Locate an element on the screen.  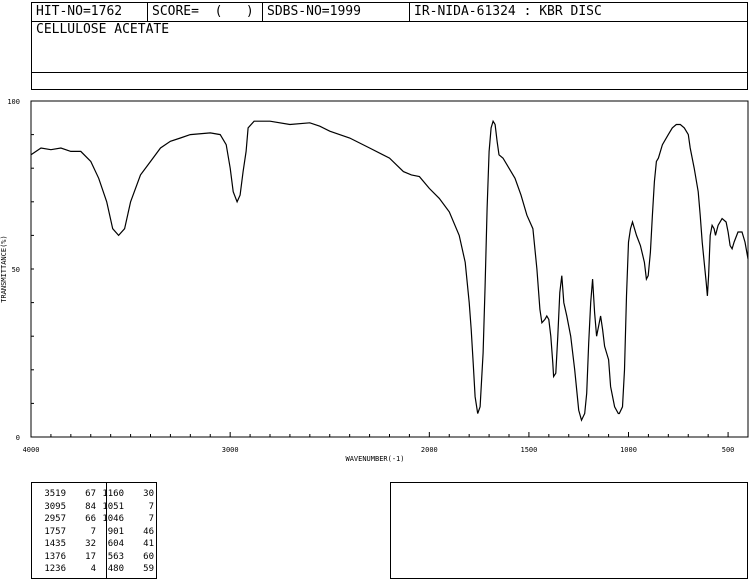
peak-intensity: 46 is located at coordinates (148, 531).